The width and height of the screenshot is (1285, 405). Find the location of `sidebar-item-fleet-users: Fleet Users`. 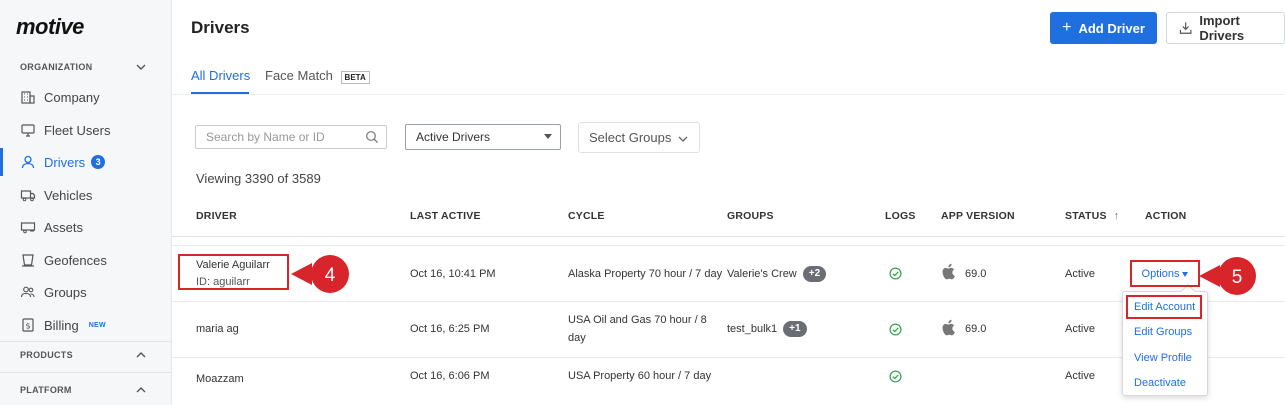

sidebar-item-fleet-users: Fleet Users is located at coordinates (85, 130).